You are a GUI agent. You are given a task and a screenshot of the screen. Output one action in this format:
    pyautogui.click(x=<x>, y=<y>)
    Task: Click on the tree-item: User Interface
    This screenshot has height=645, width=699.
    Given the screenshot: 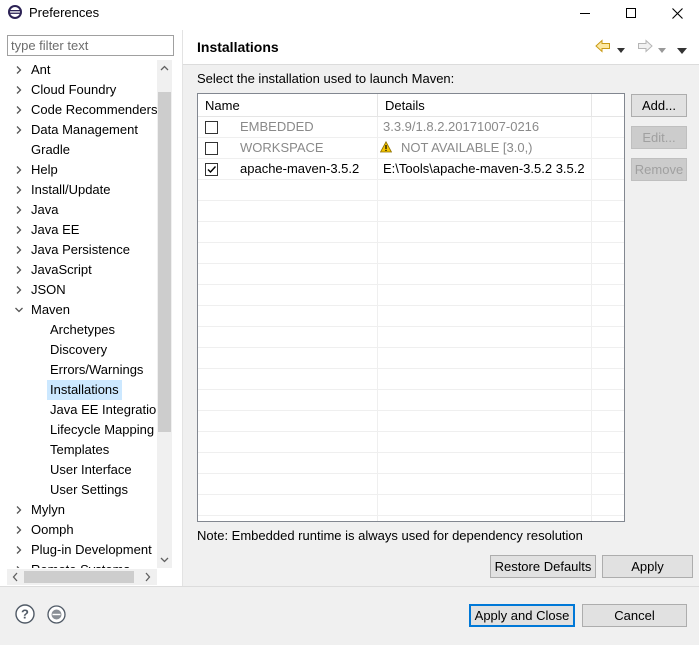 What is the action you would take?
    pyautogui.click(x=78, y=470)
    